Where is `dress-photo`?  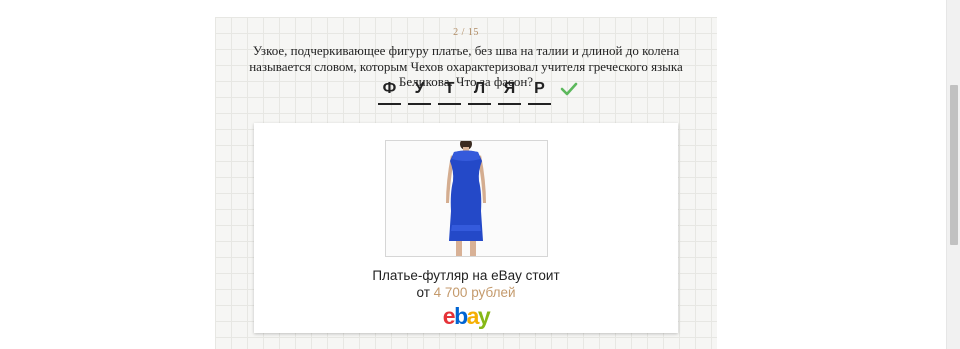 dress-photo is located at coordinates (466, 198).